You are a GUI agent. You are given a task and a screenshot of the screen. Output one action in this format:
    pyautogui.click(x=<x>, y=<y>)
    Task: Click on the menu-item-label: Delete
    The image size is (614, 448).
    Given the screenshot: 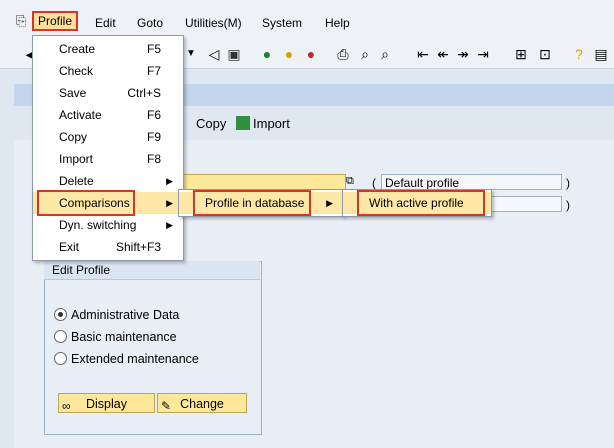 What is the action you would take?
    pyautogui.click(x=76, y=181)
    